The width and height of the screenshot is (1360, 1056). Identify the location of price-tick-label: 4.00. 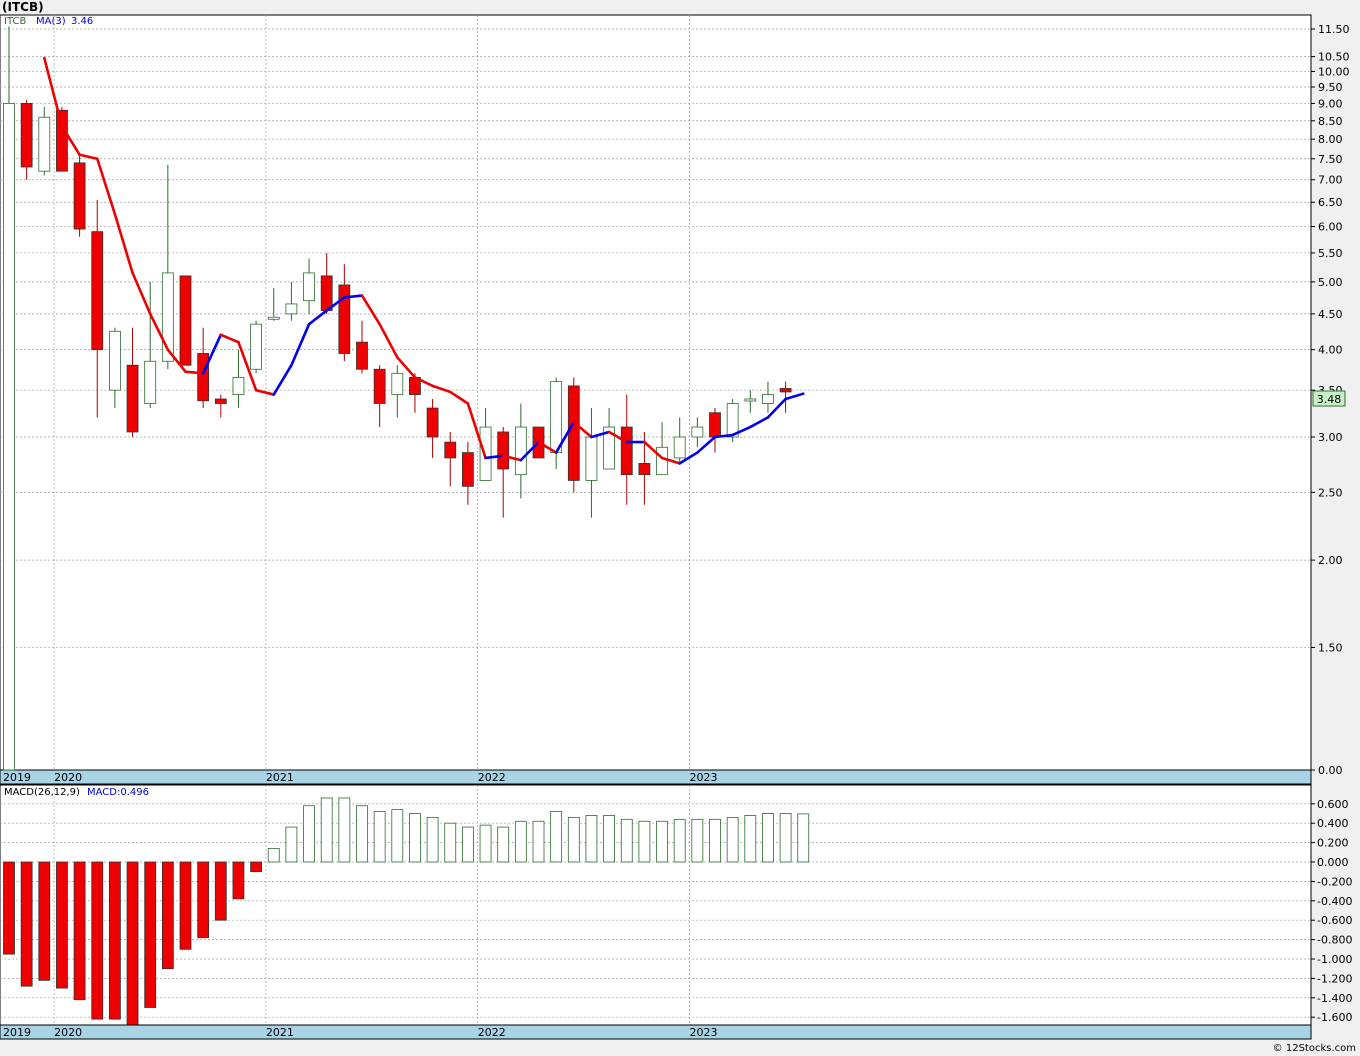
(1330, 350).